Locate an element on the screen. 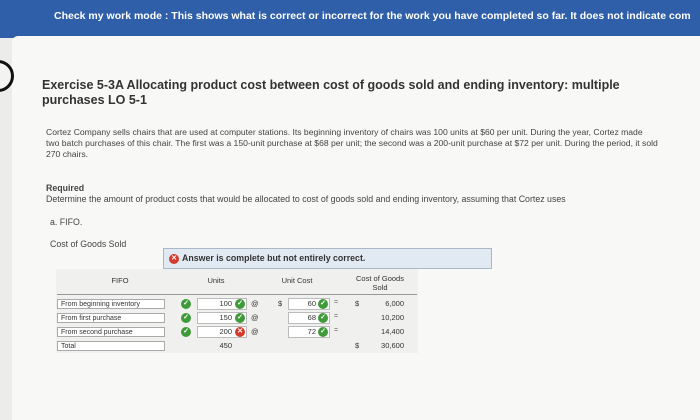 This screenshot has width=700, height=420. header-cogs: Cost of Goods Sold is located at coordinates (380, 283).